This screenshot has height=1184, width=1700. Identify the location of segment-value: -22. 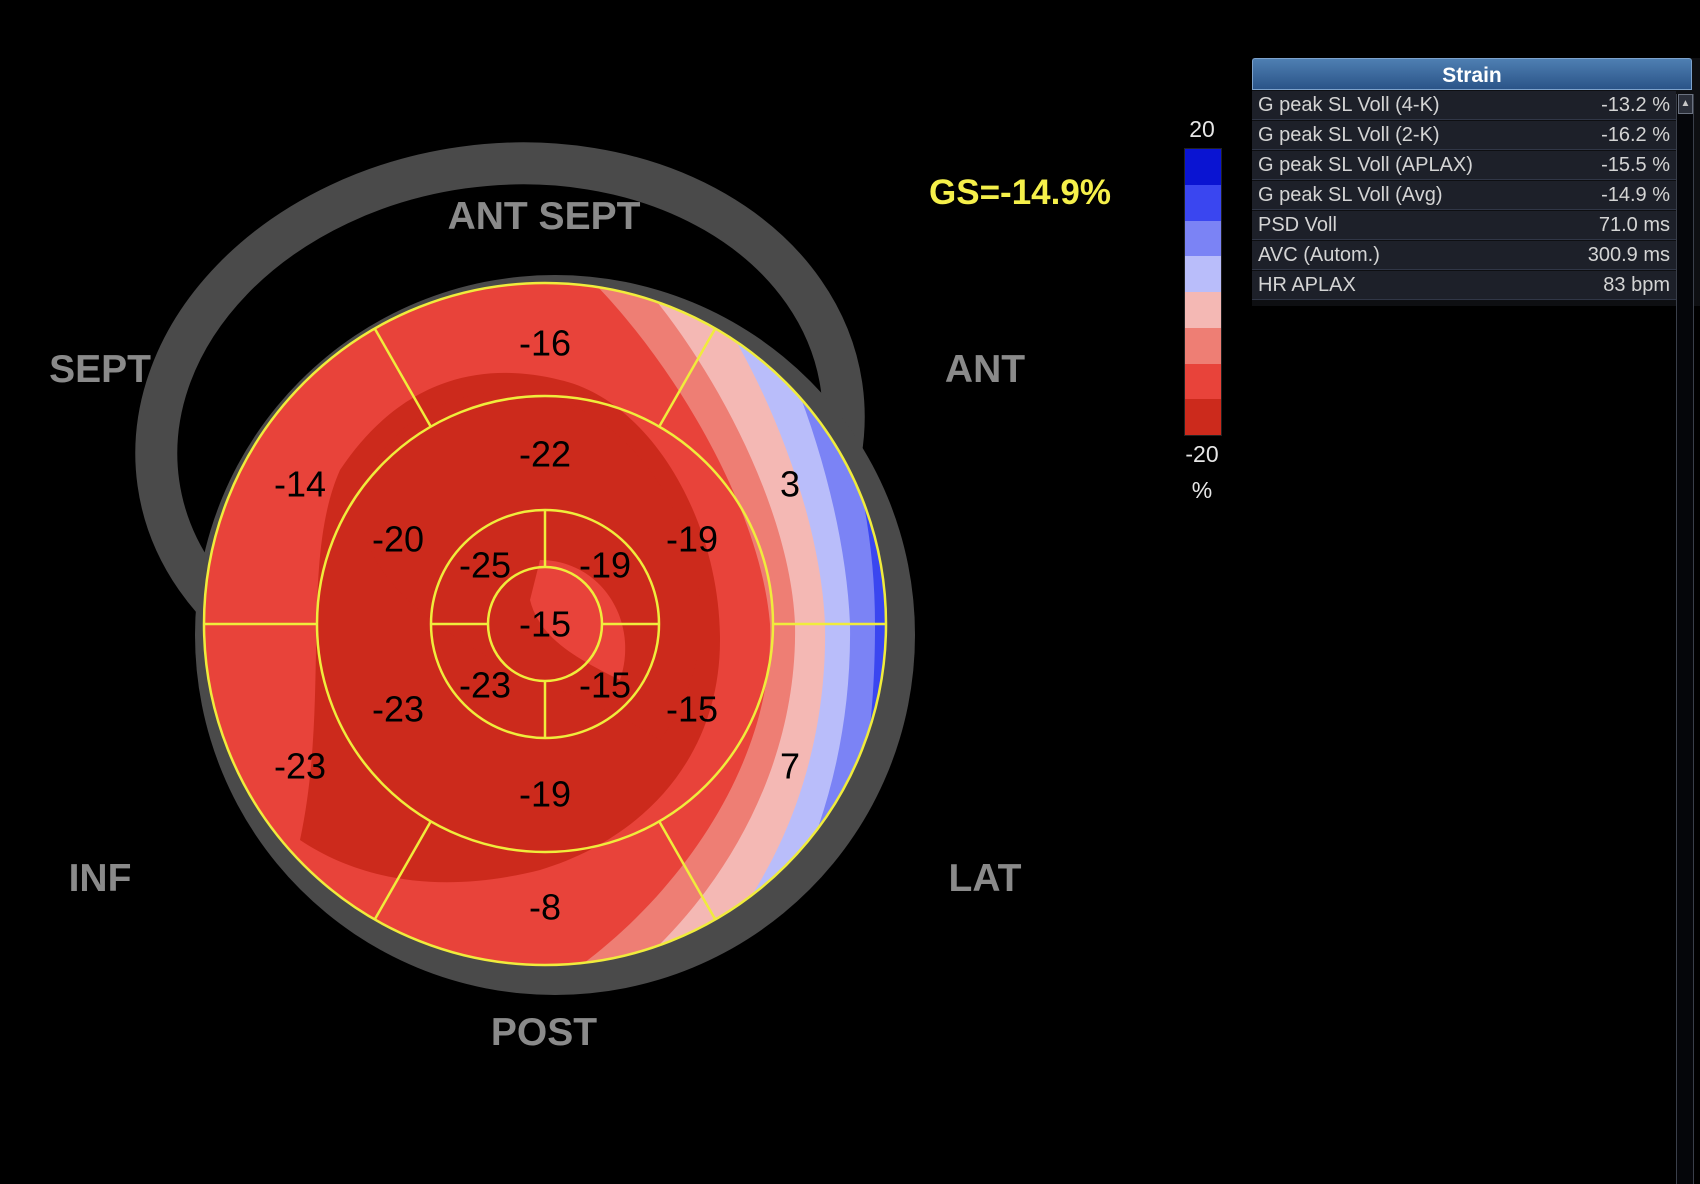
(545, 454).